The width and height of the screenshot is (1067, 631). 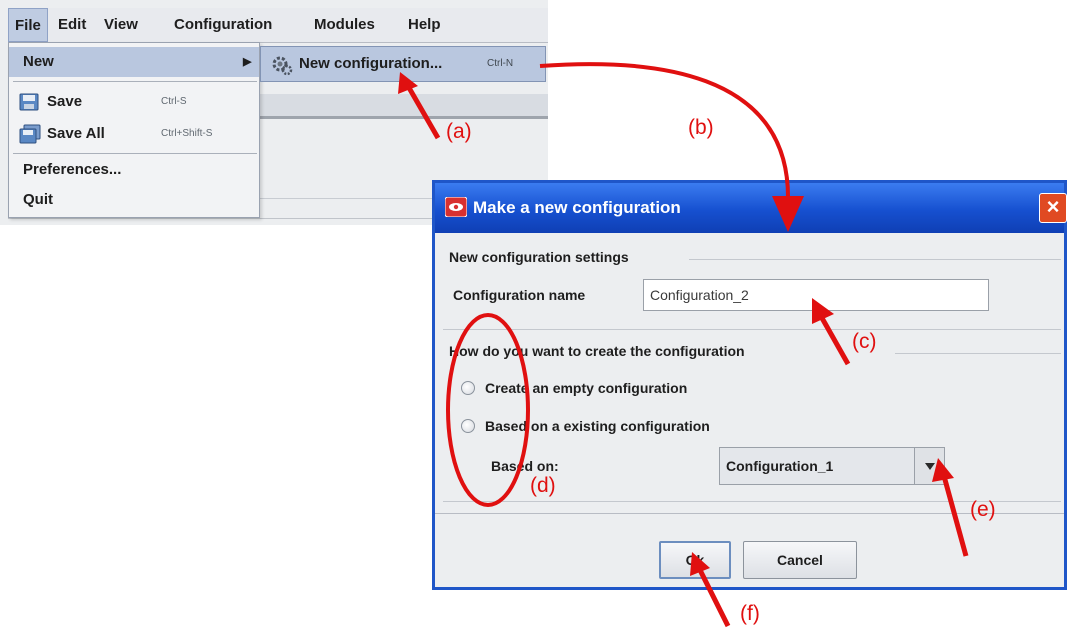 I want to click on save-icon, so click(x=29, y=104).